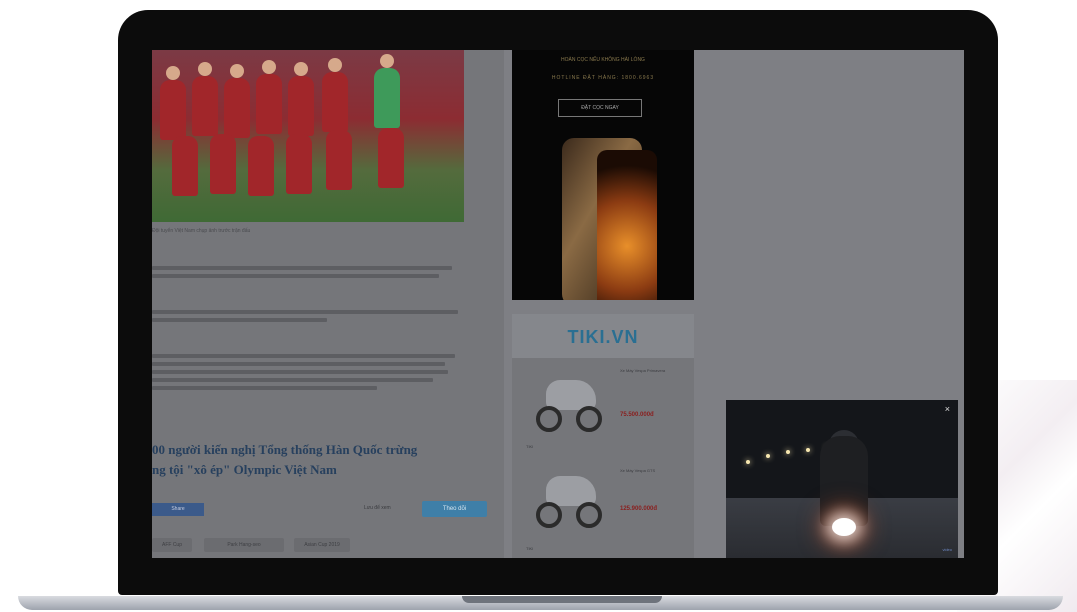 This screenshot has width=1077, height=612. What do you see at coordinates (947, 549) in the screenshot?
I see `video-brand-label: video` at bounding box center [947, 549].